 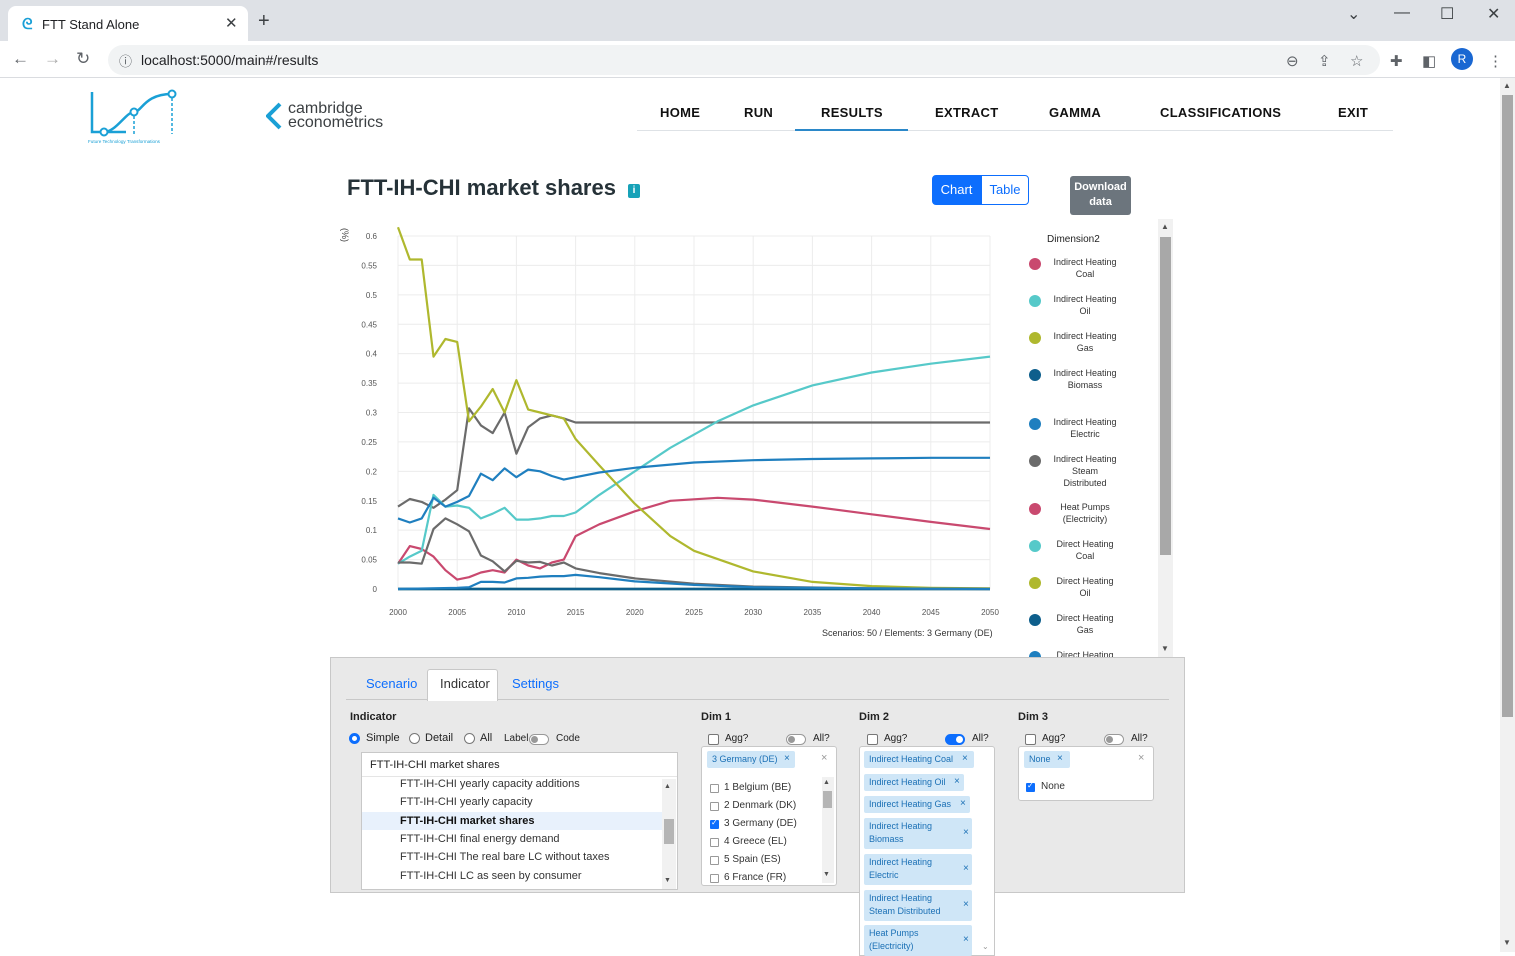 I want to click on dim1-option: 1 Belgium (BE), so click(x=757, y=787).